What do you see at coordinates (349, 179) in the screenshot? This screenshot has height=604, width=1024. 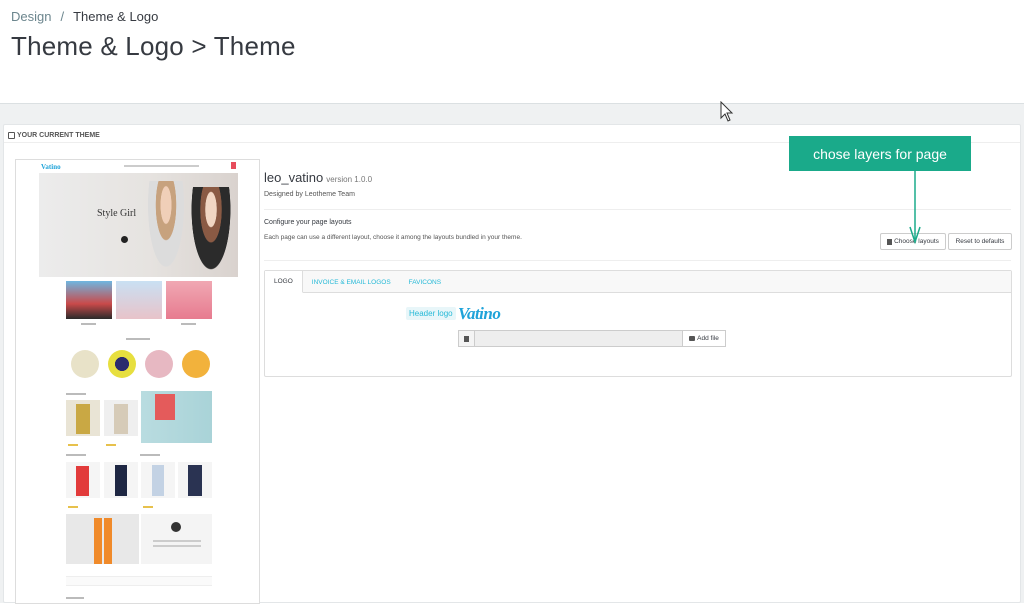 I see `theme-version: version 1.0.0` at bounding box center [349, 179].